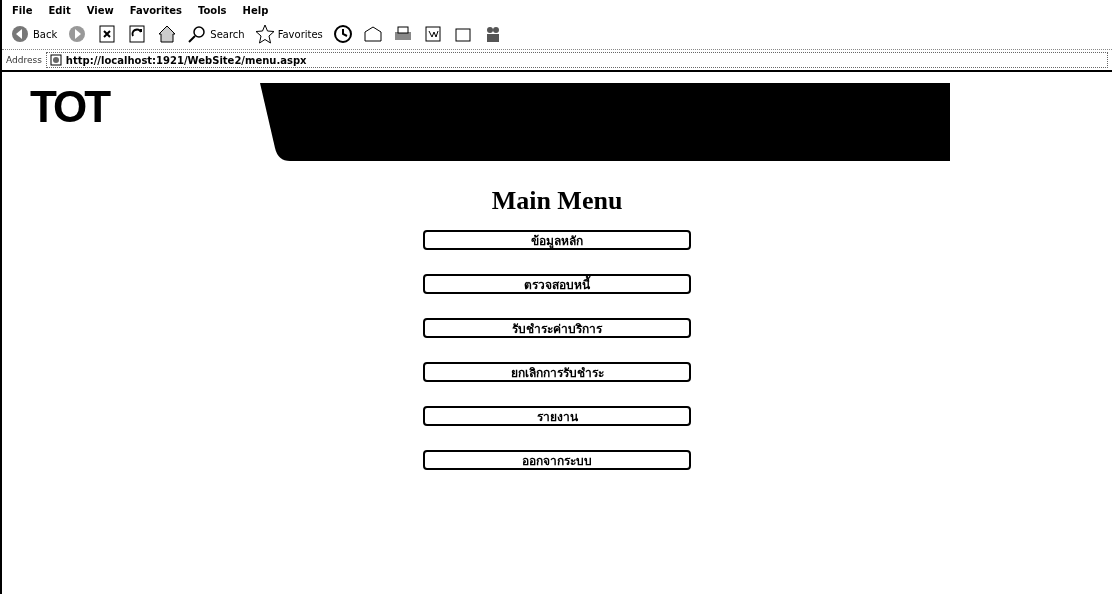 This screenshot has width=1112, height=594. I want to click on menu-button: รายงาน, so click(557, 416).